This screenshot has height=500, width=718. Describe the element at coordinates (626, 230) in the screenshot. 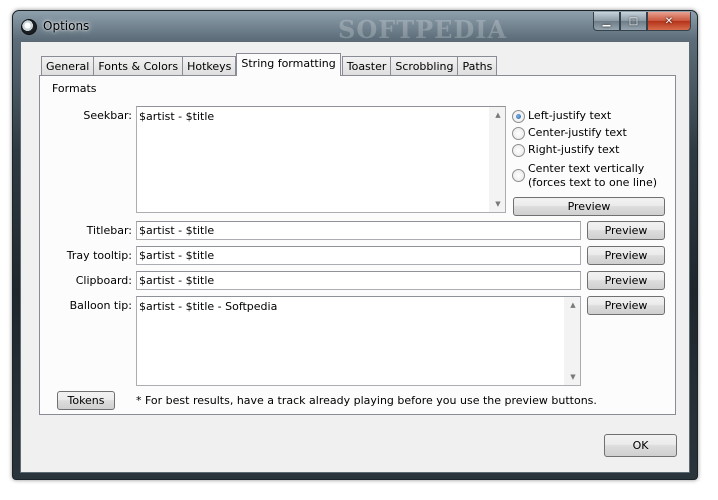

I see `titlebar-preview-button: Preview` at that location.